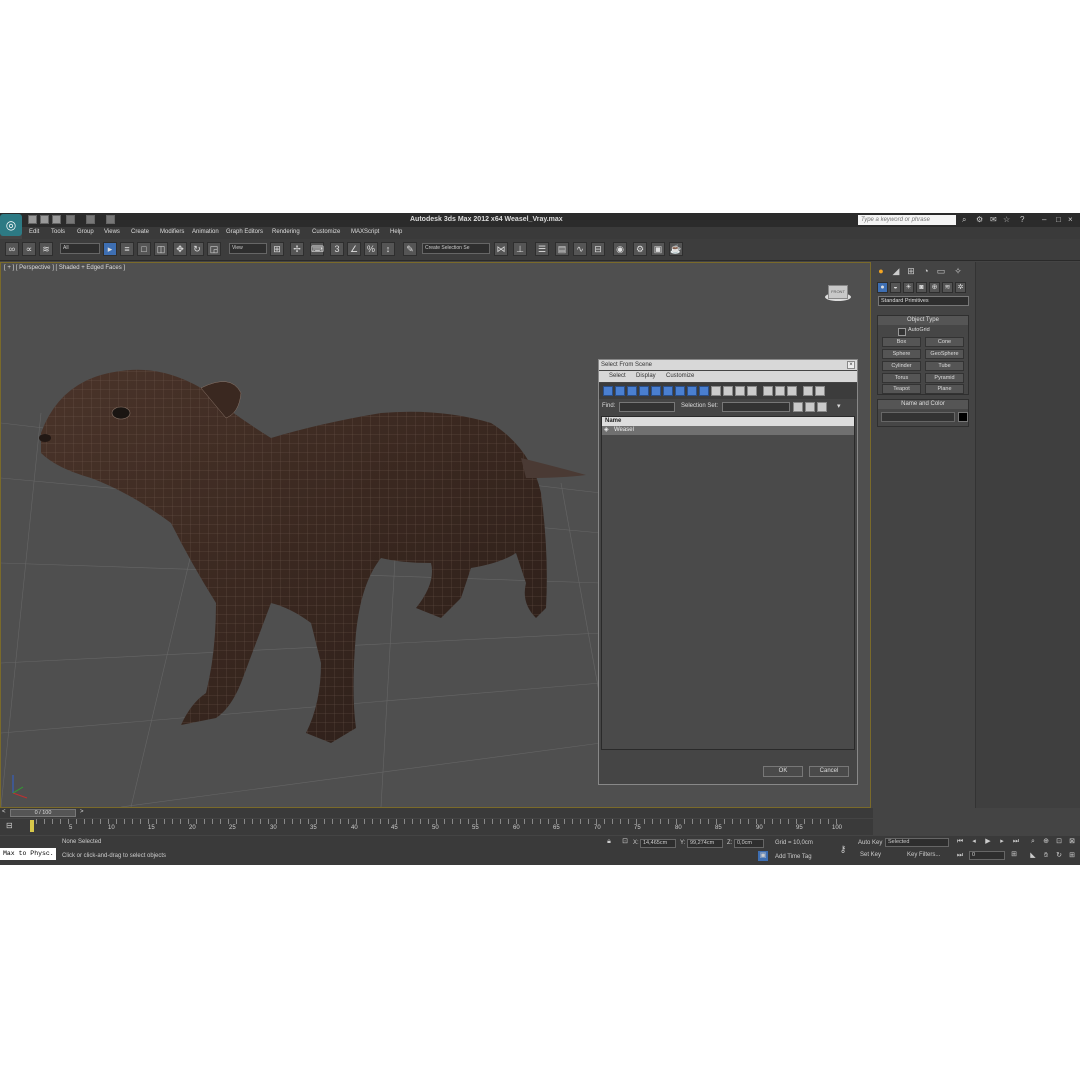 This screenshot has height=1080, width=1080. Describe the element at coordinates (728, 583) in the screenshot. I see `scene-object-list: Name ◈ Weasel` at that location.